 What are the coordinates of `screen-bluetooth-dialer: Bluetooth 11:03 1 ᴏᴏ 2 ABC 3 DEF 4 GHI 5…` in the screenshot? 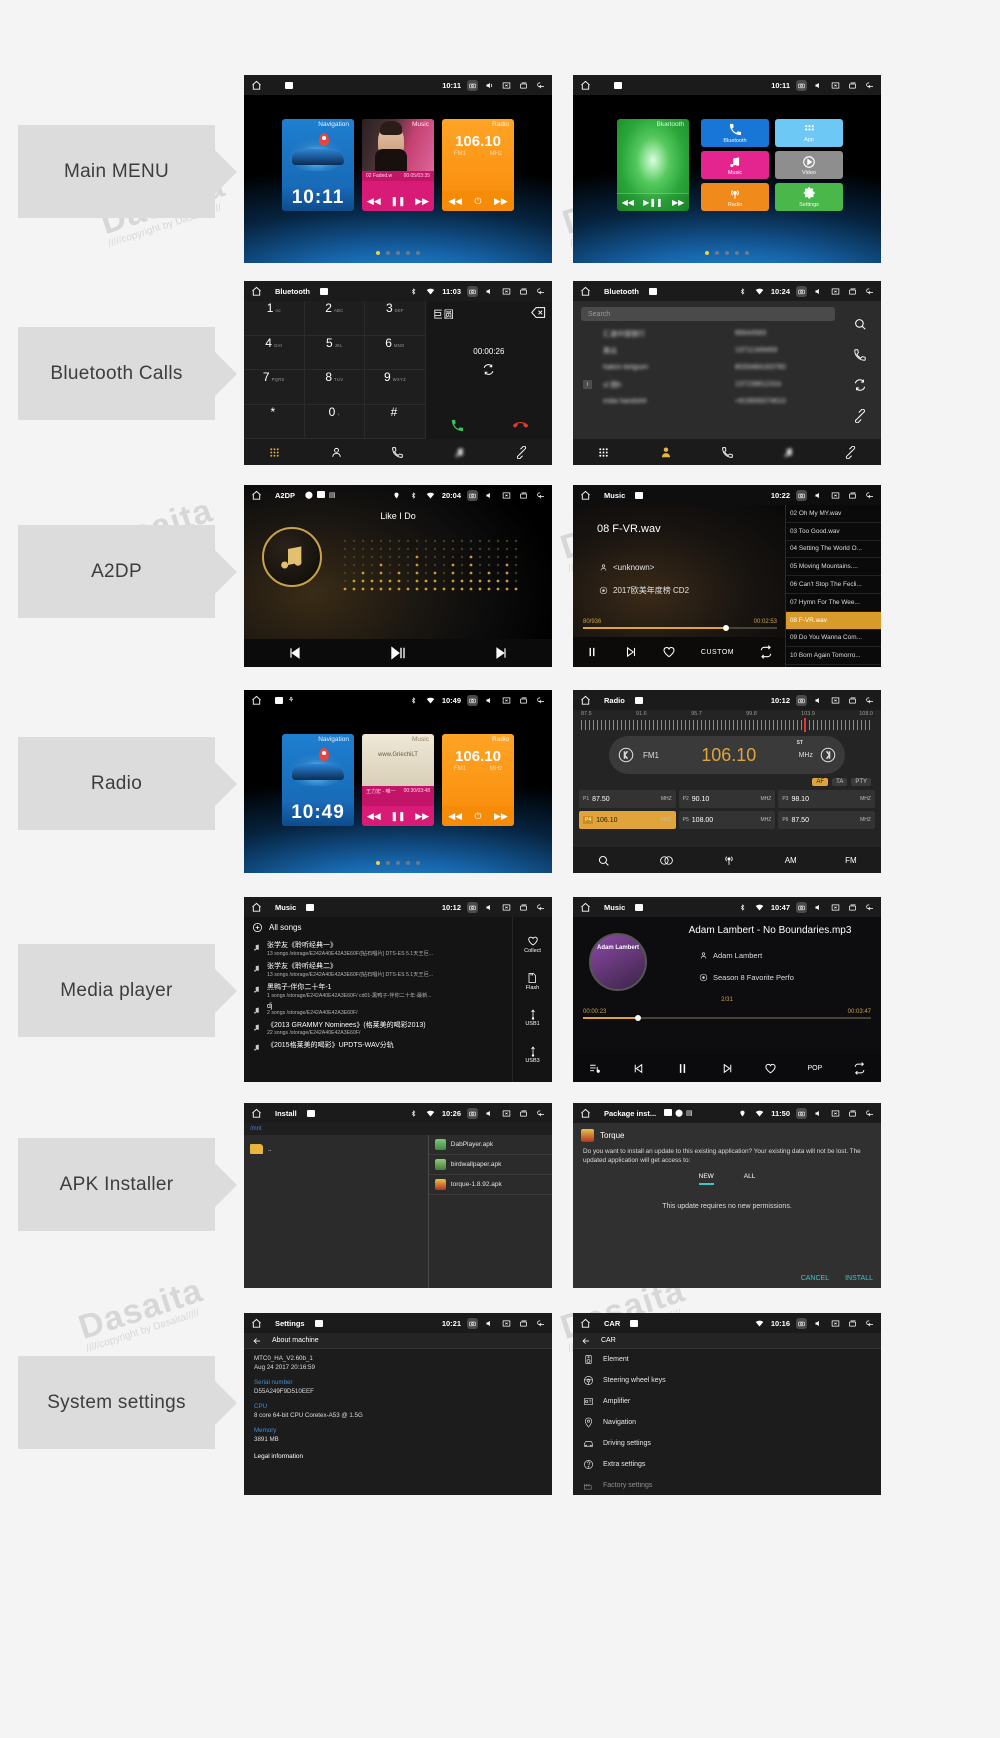 It's located at (398, 373).